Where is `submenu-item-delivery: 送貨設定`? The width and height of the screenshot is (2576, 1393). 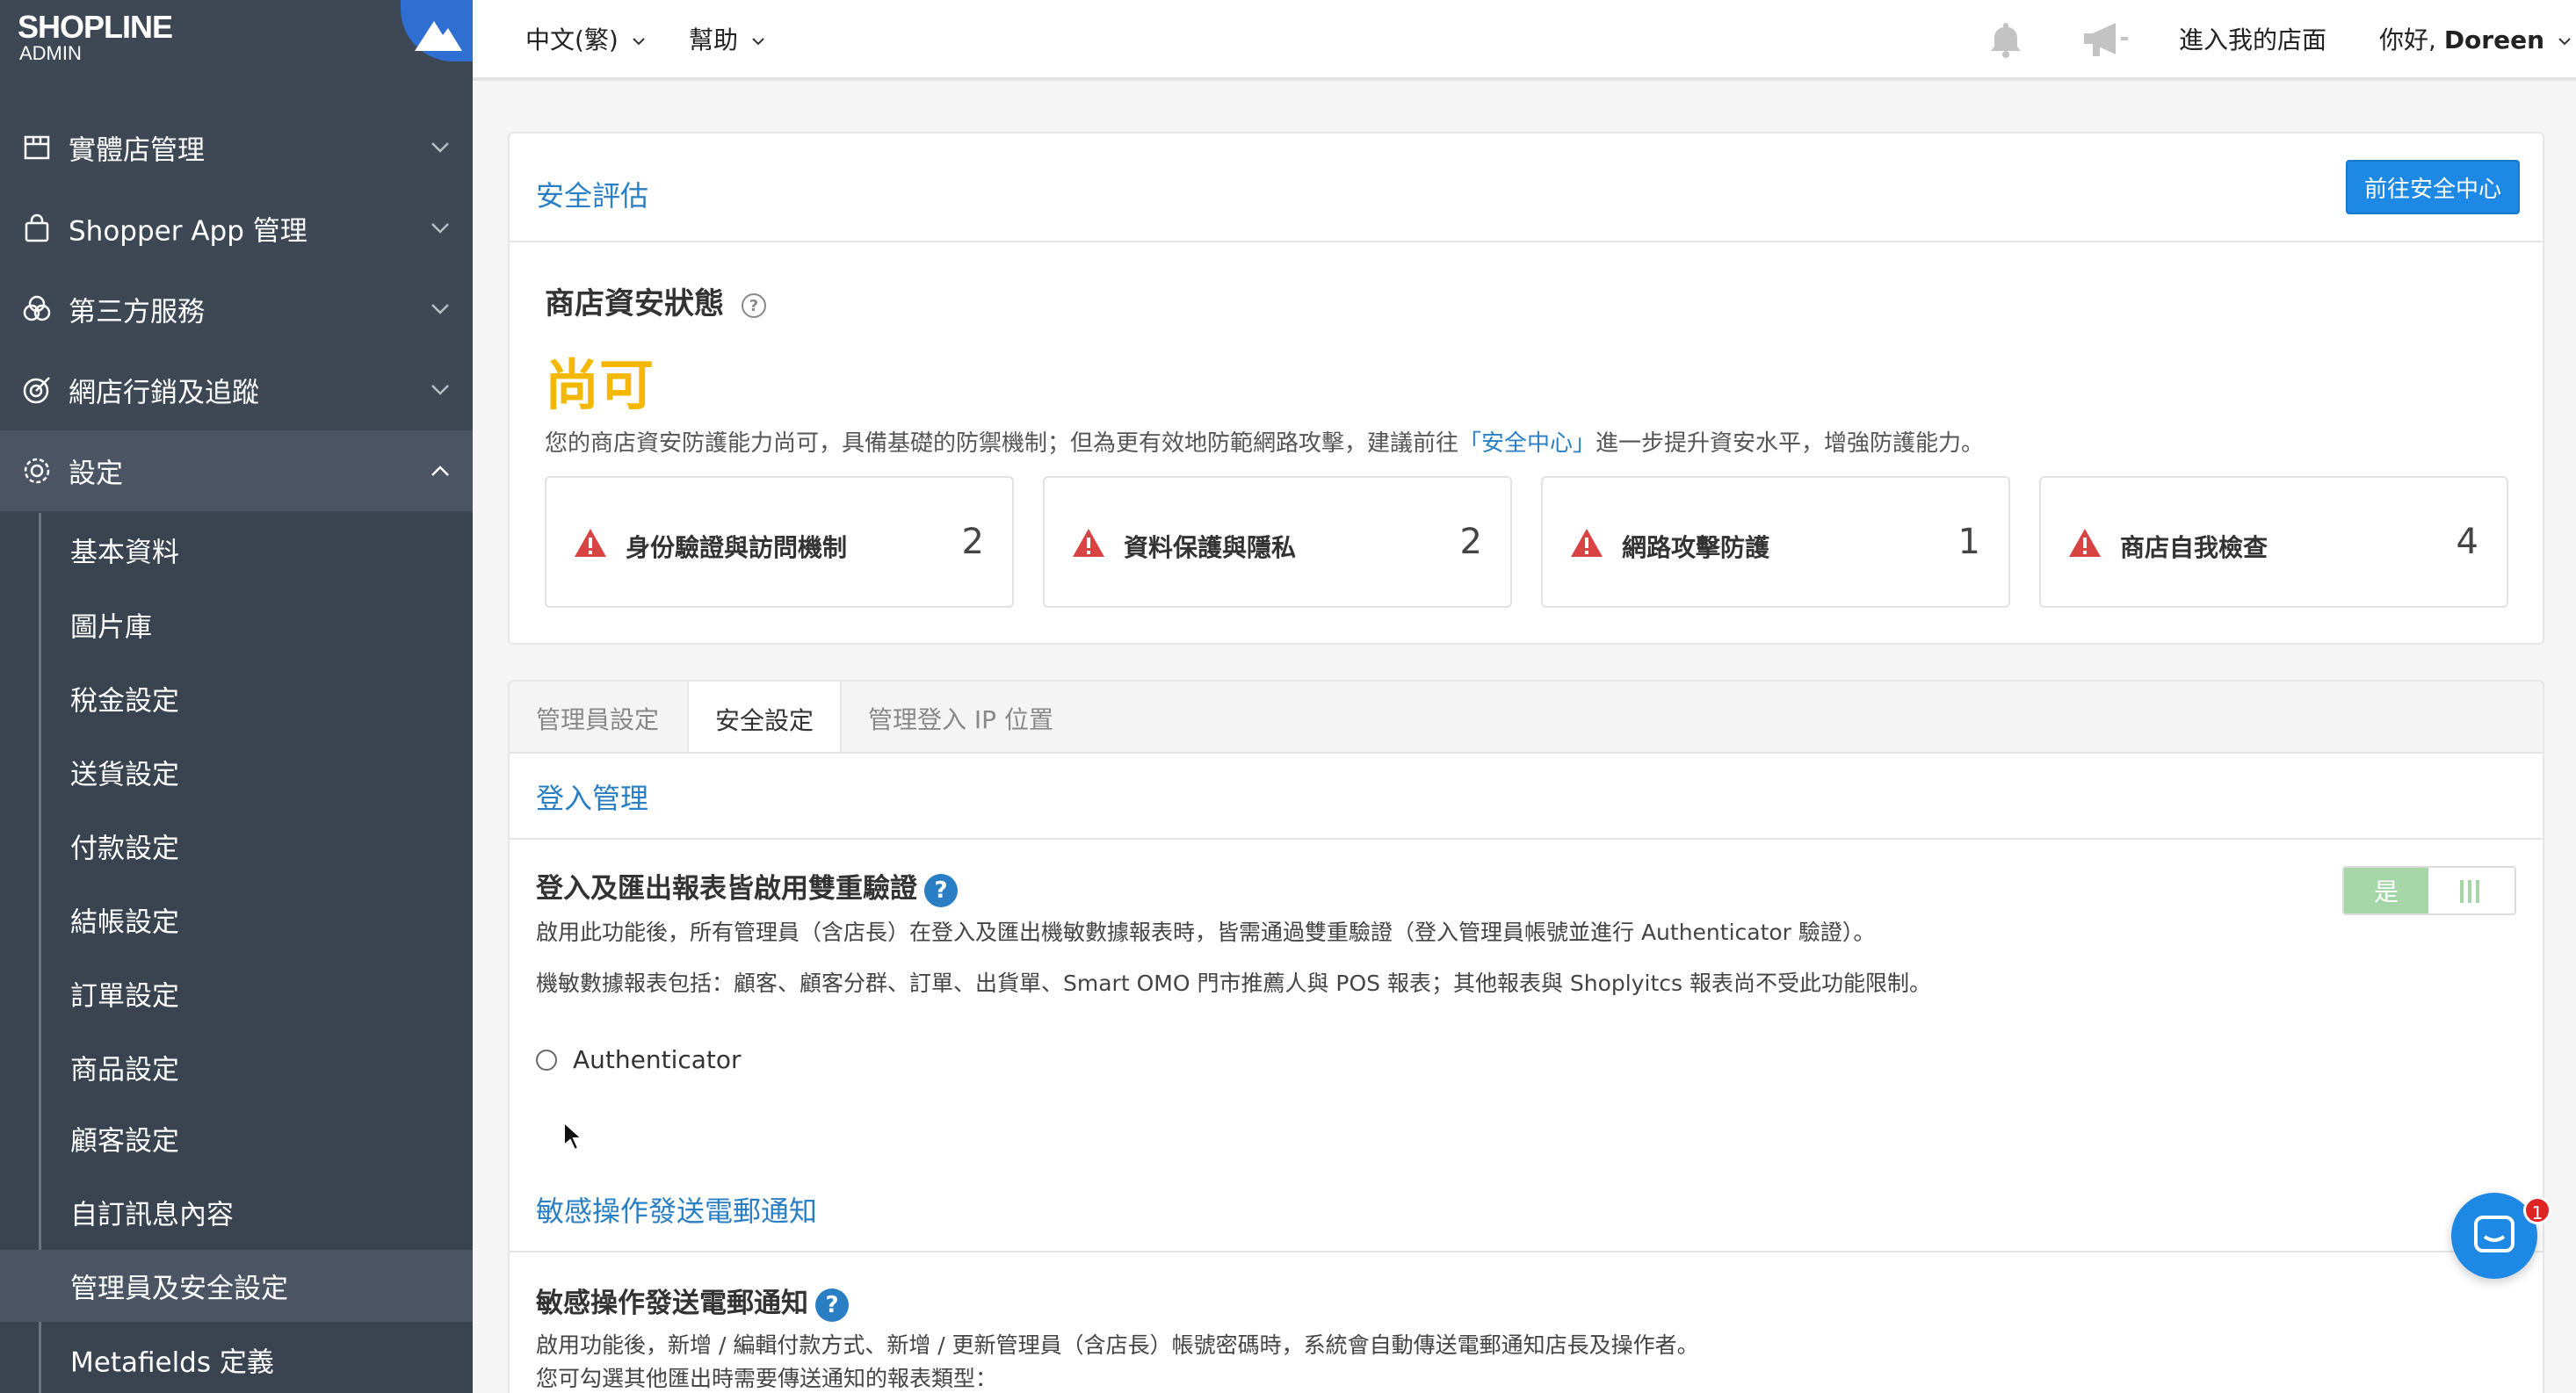
submenu-item-delivery: 送貨設定 is located at coordinates (236, 772).